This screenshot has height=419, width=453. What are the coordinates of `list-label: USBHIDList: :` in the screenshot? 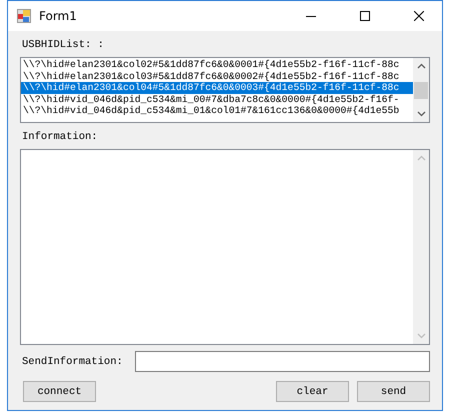 It's located at (63, 45).